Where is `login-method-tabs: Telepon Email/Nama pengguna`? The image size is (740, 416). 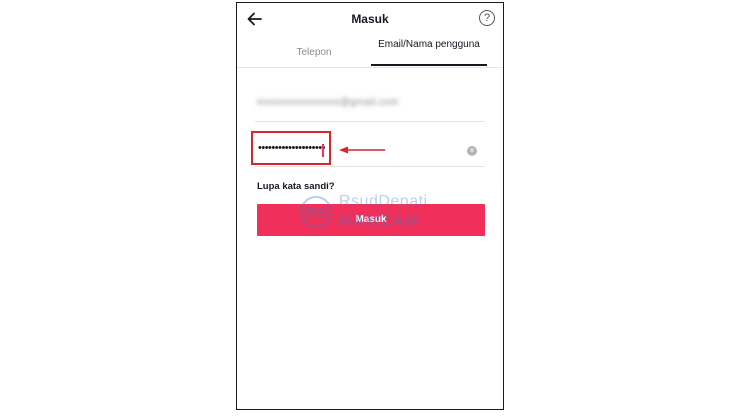 login-method-tabs: Telepon Email/Nama pengguna is located at coordinates (370, 52).